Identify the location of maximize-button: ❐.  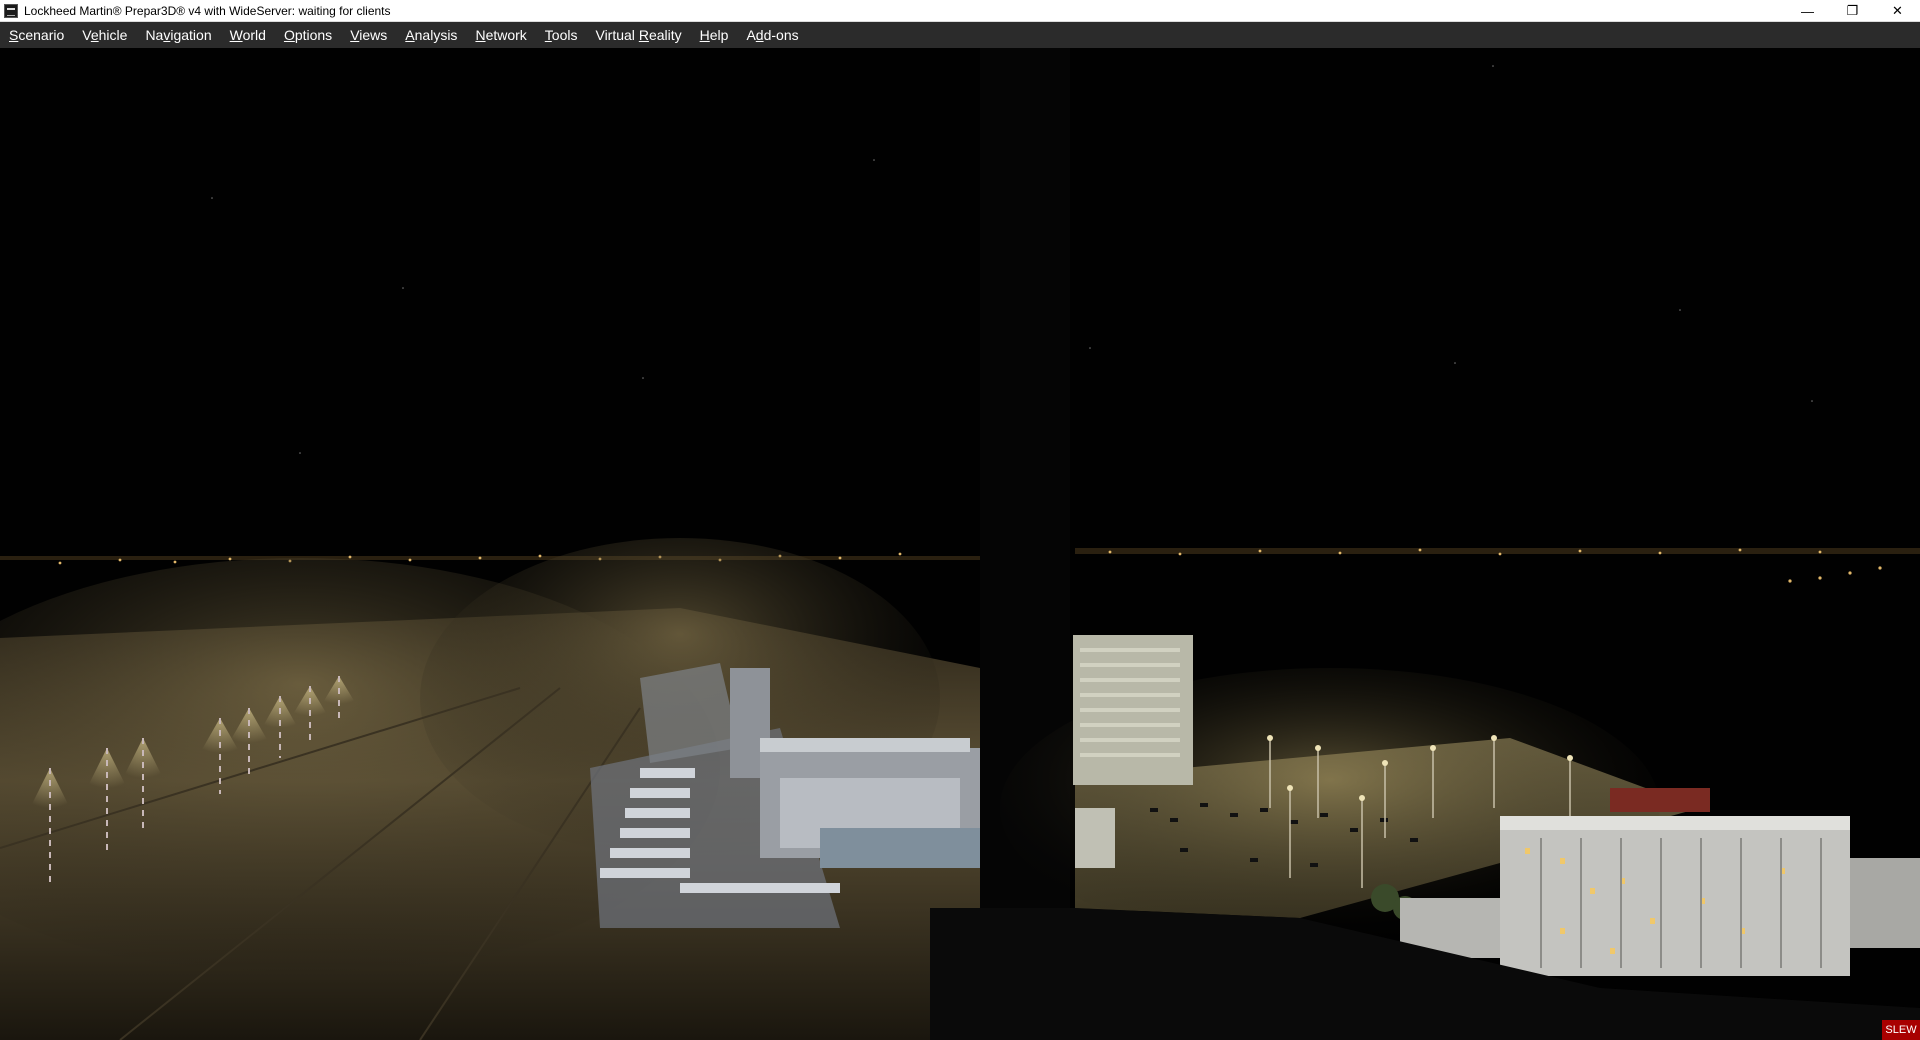
(1852, 11).